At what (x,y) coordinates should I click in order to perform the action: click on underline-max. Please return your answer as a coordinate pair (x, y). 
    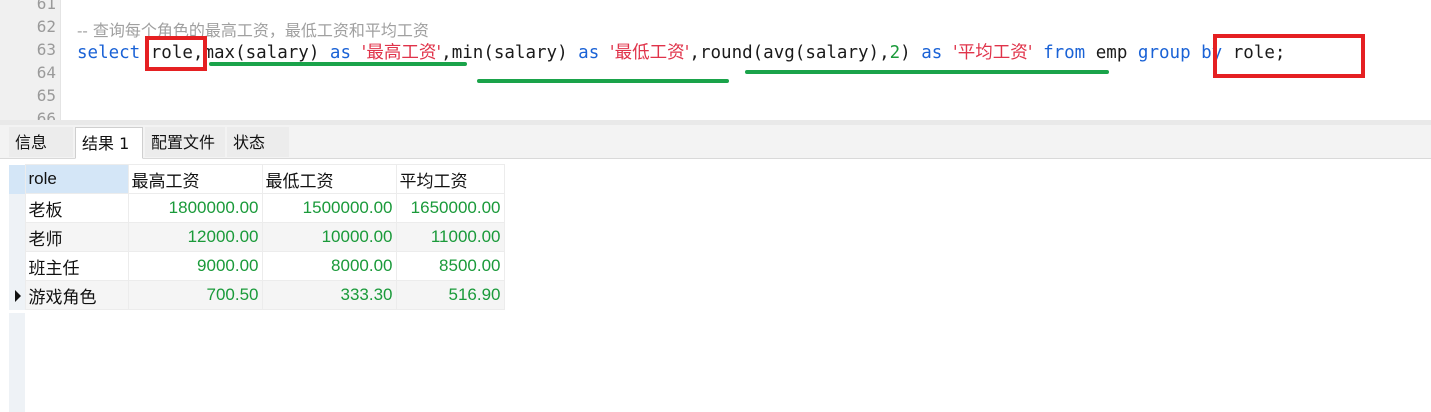
    Looking at the image, I should click on (338, 64).